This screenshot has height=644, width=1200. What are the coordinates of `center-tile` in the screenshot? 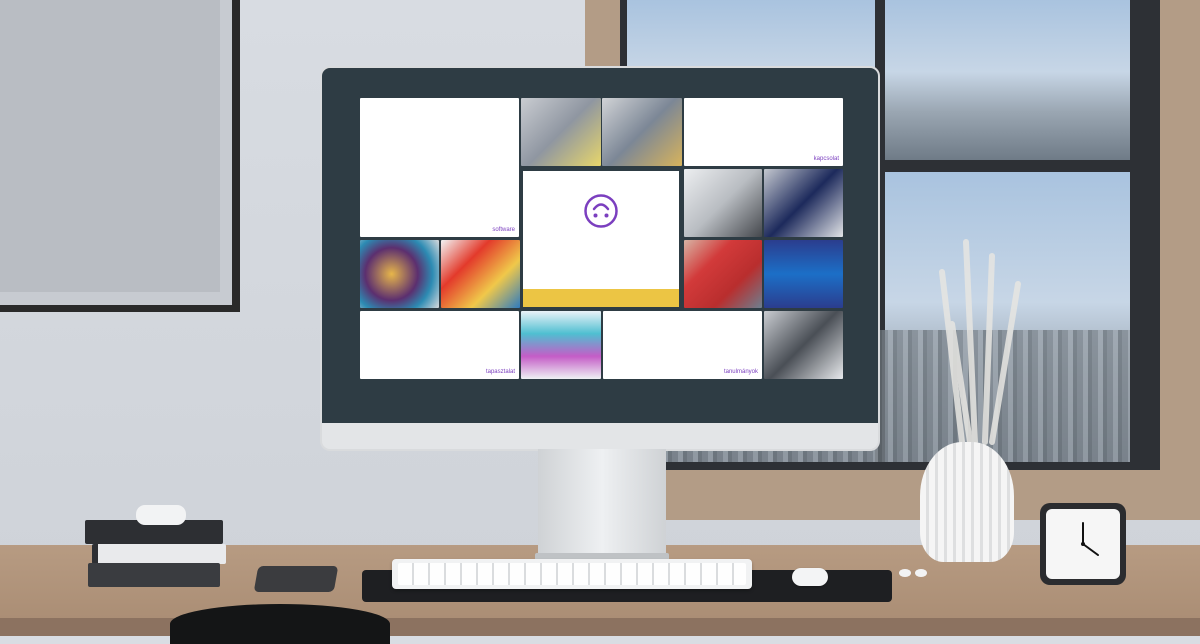 It's located at (601, 239).